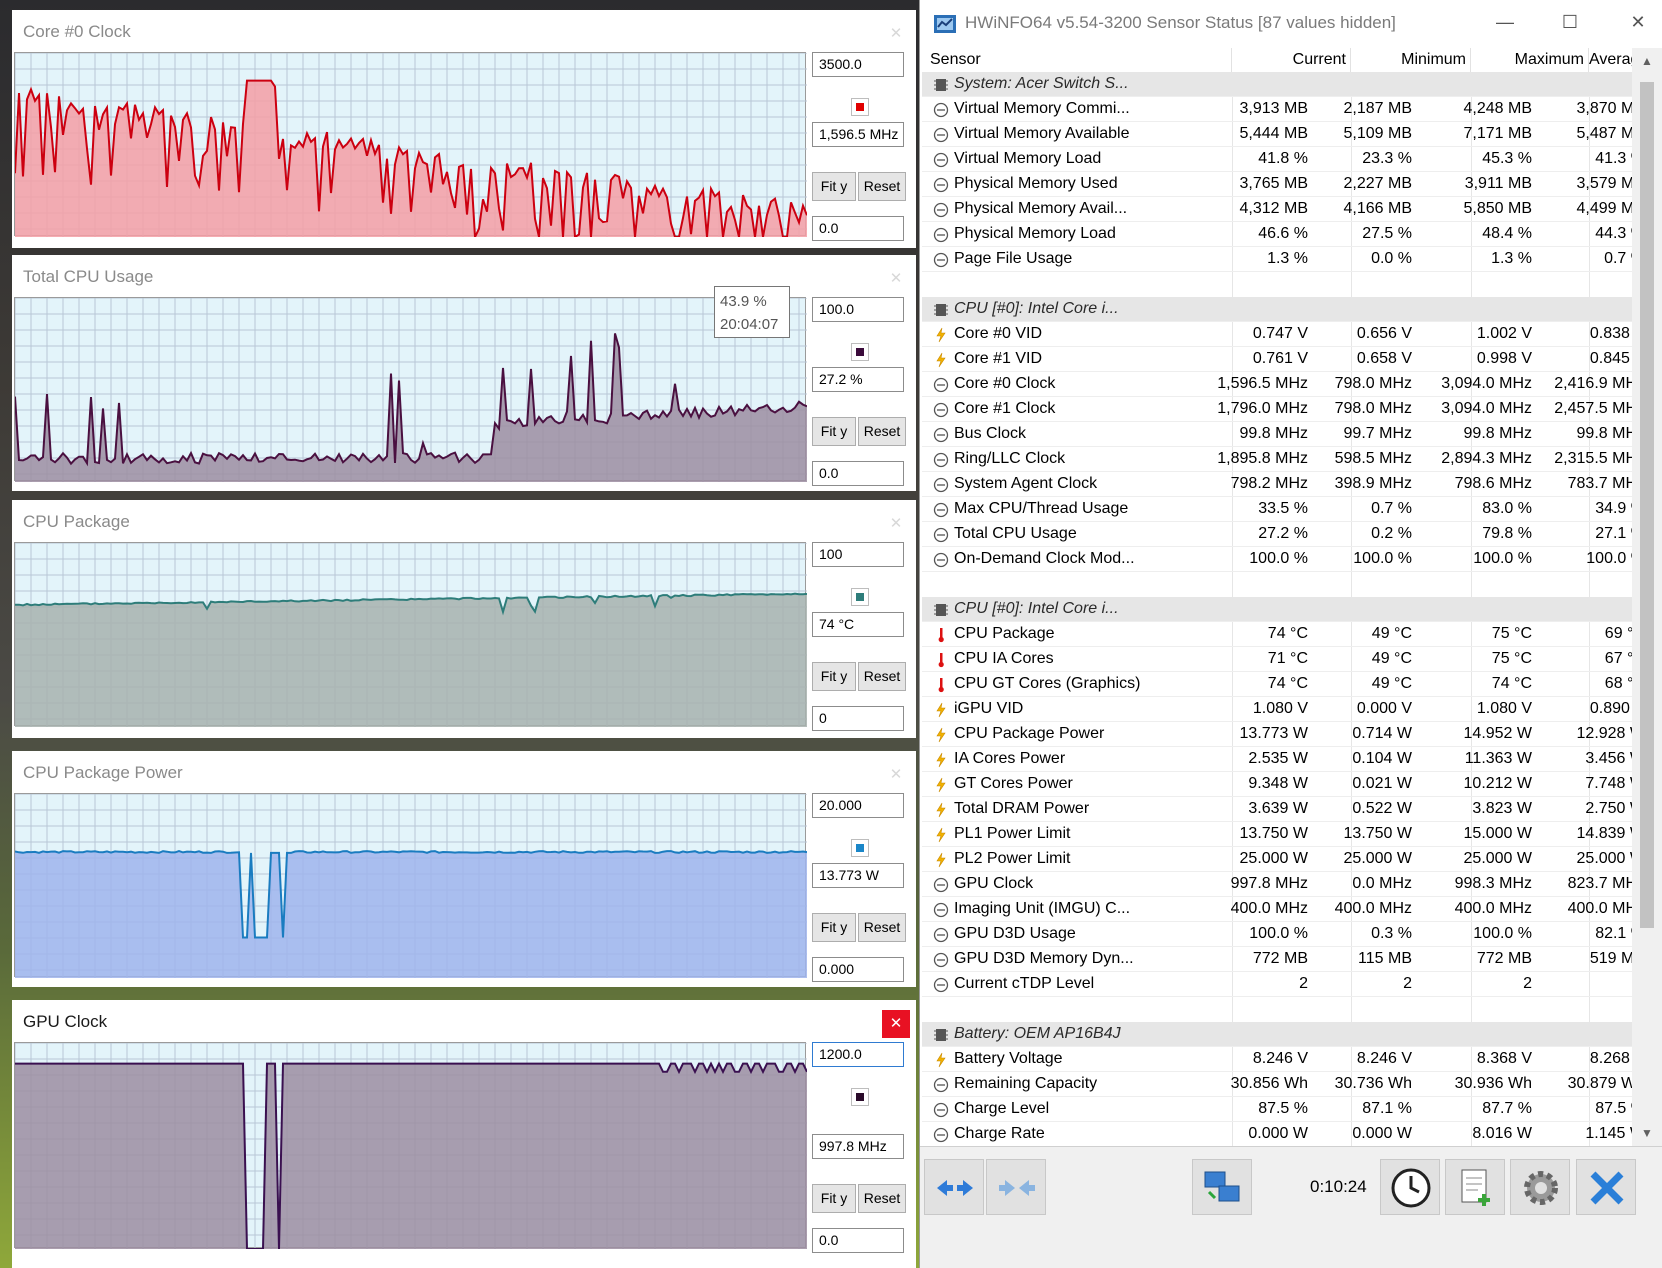 The height and width of the screenshot is (1268, 1662). Describe the element at coordinates (1505, 22) in the screenshot. I see `minimize-button: —` at that location.